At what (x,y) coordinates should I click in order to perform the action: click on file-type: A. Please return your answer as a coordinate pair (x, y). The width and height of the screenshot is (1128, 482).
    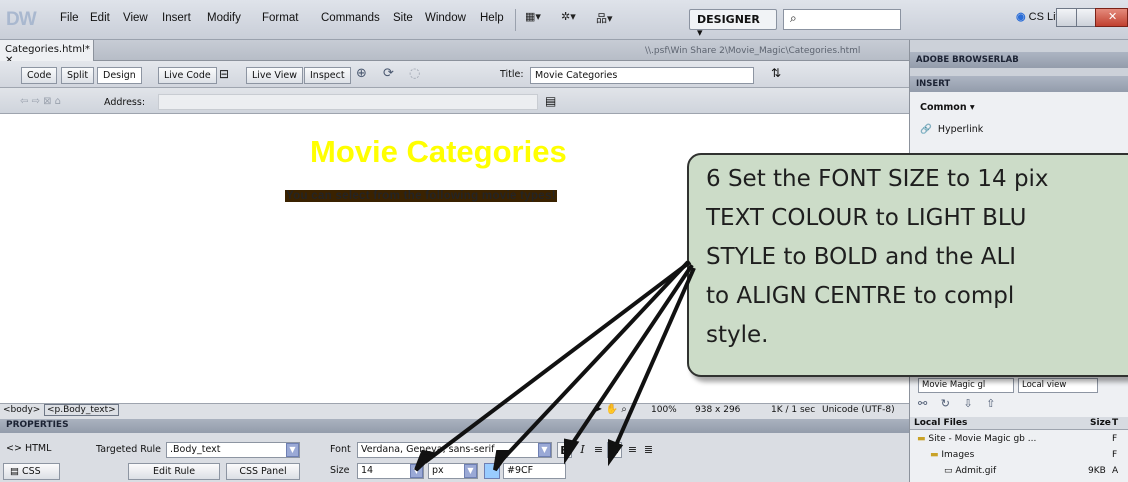
    Looking at the image, I should click on (1115, 471).